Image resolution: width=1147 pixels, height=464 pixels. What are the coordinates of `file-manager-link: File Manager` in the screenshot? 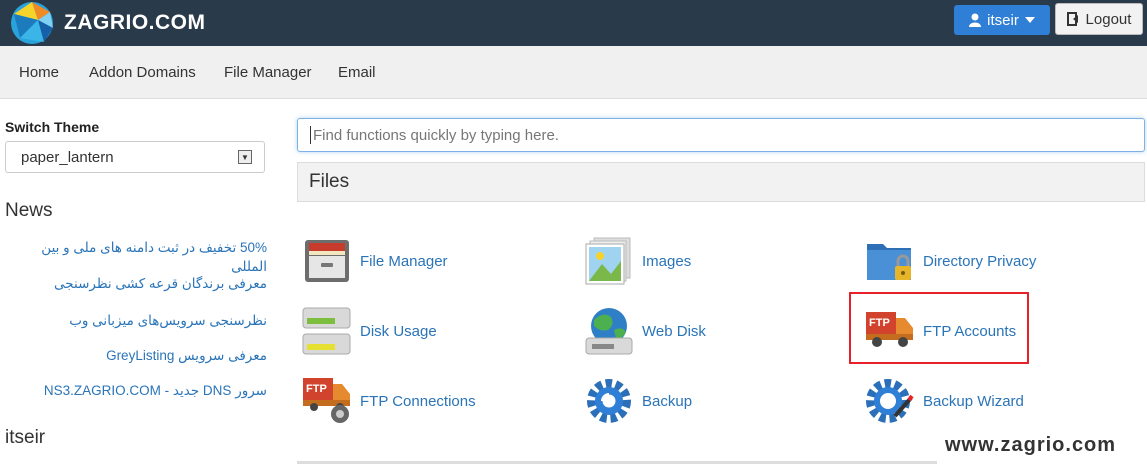 It's located at (375, 261).